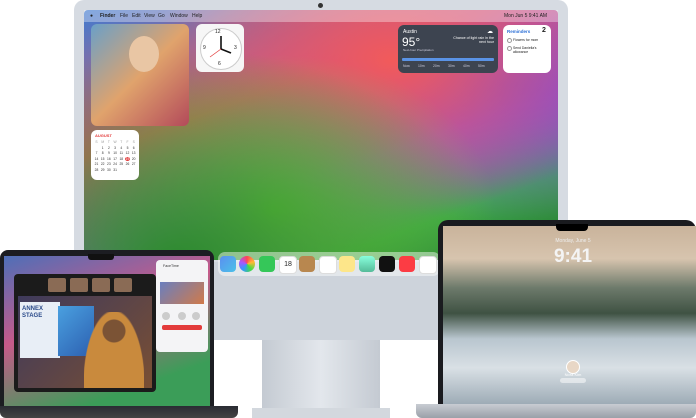 This screenshot has height=418, width=696. What do you see at coordinates (115, 158) in the screenshot?
I see `calendar-day: 17` at bounding box center [115, 158].